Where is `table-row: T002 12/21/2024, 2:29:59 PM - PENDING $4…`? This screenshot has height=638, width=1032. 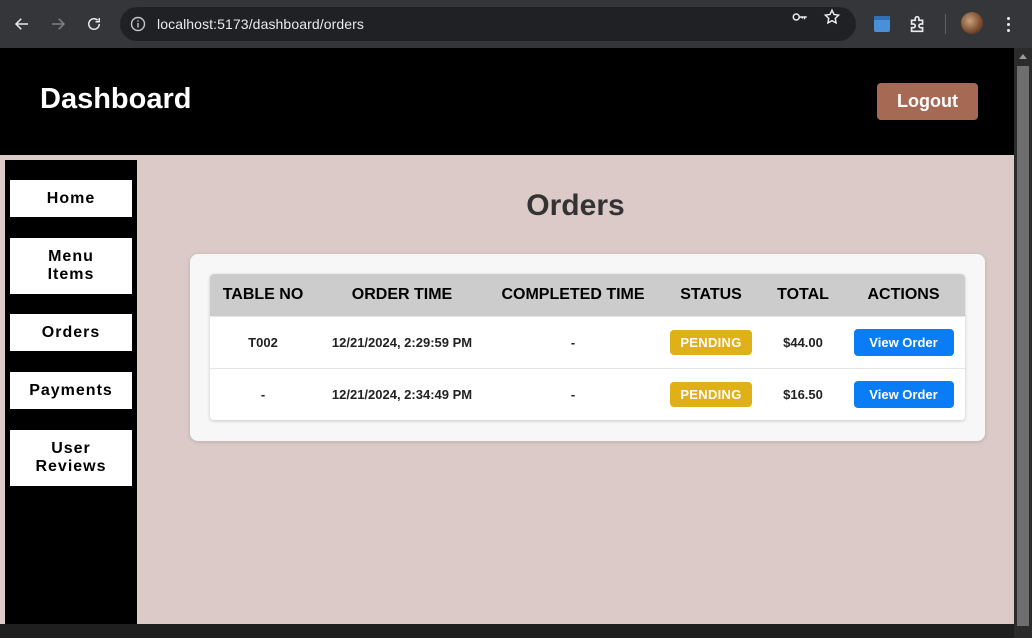 table-row: T002 12/21/2024, 2:29:59 PM - PENDING $4… is located at coordinates (587, 342).